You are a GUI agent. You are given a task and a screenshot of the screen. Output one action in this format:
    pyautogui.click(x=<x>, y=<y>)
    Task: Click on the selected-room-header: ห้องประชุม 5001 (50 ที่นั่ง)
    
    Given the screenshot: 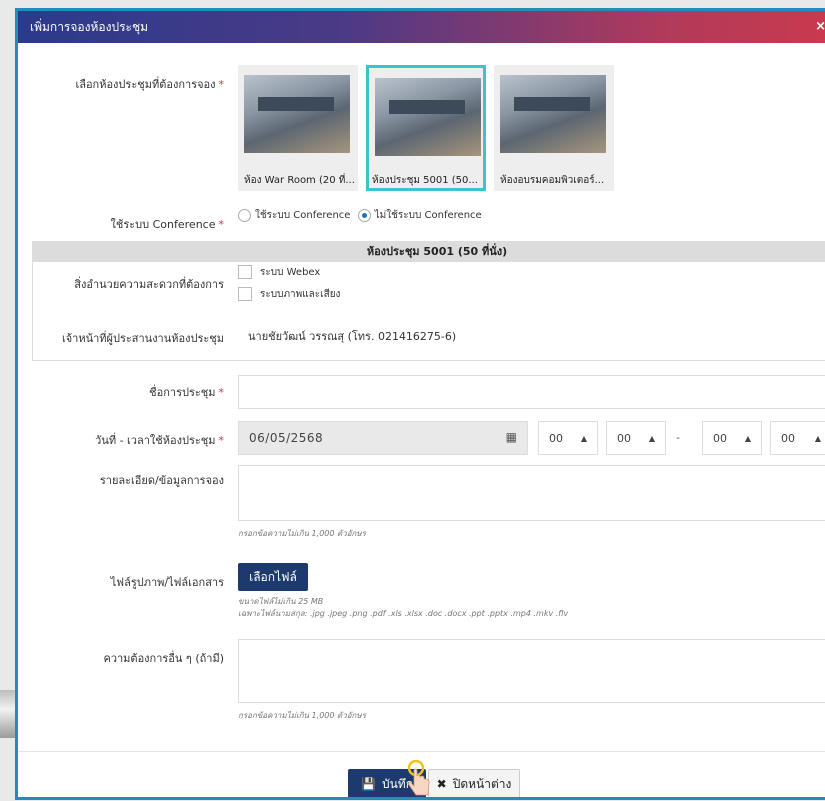 What is the action you would take?
    pyautogui.click(x=429, y=252)
    